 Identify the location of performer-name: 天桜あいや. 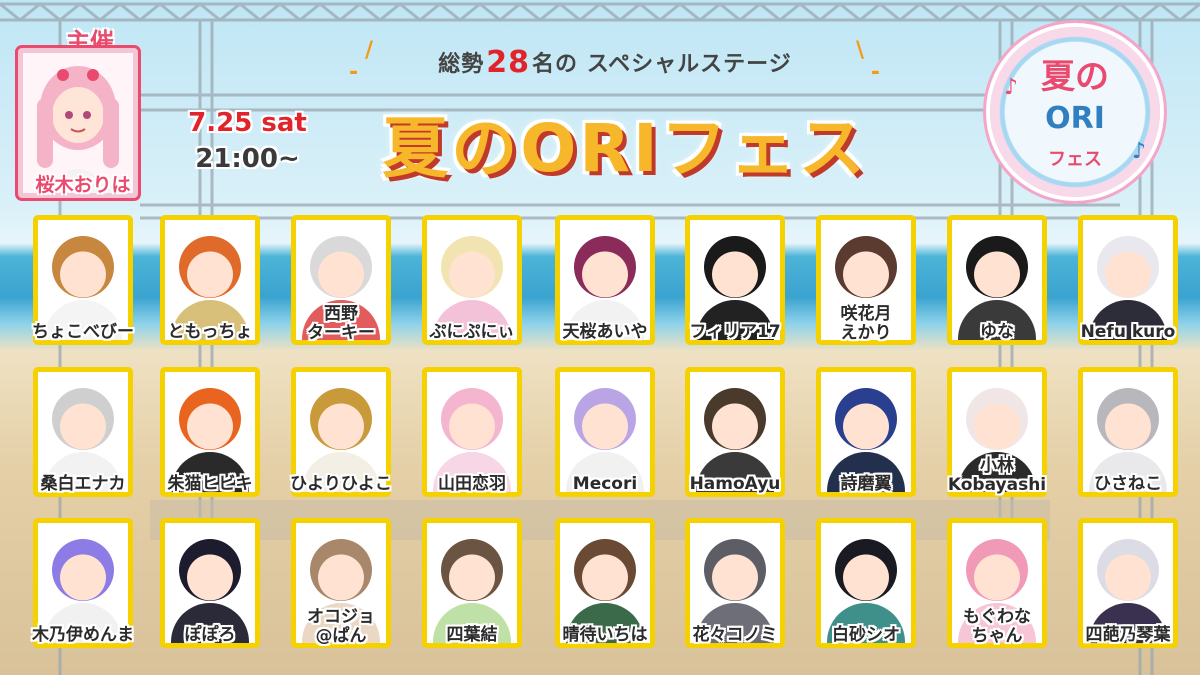
(605, 332).